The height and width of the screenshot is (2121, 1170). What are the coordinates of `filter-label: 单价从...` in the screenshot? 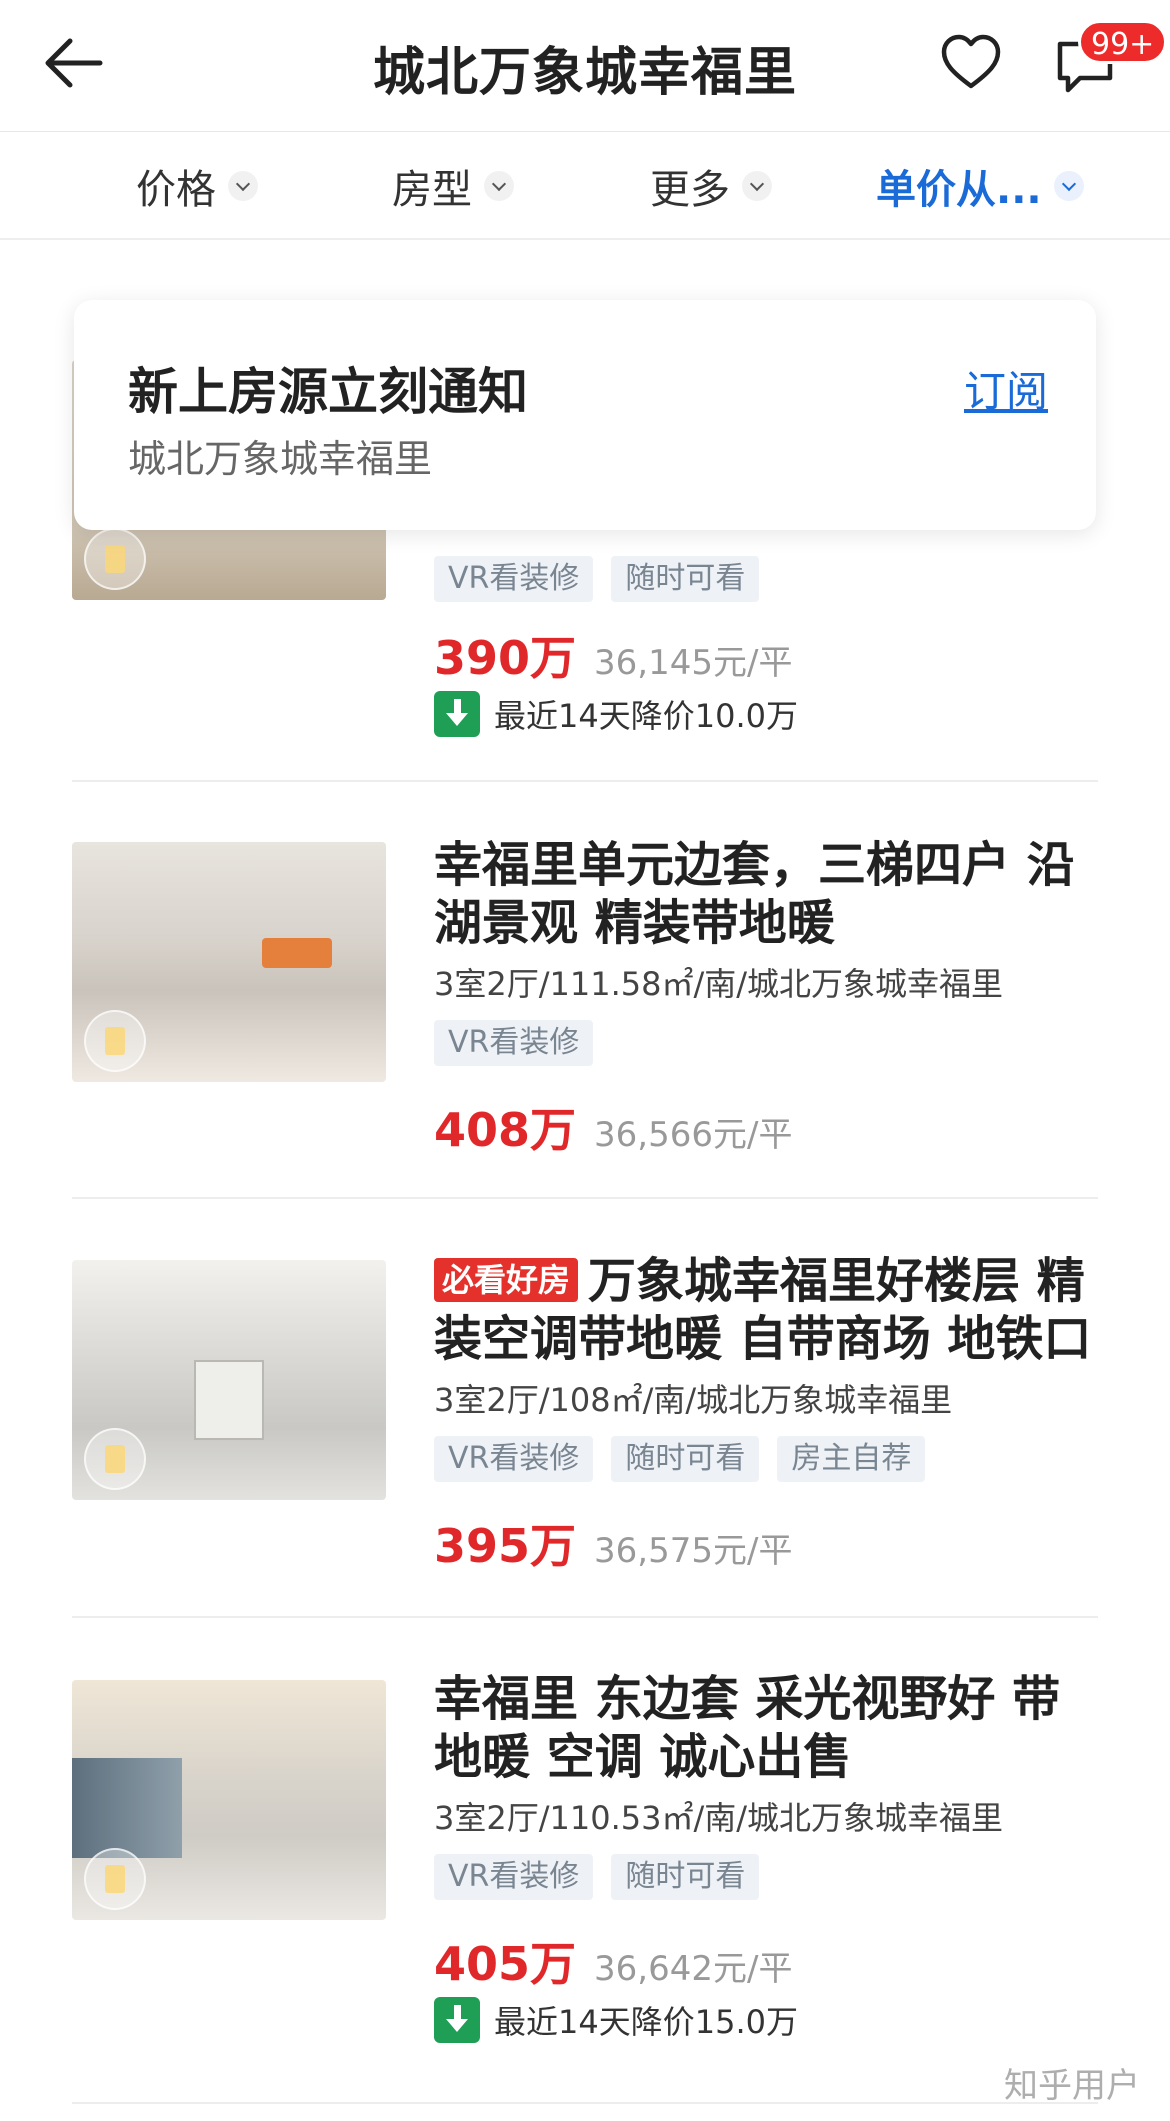 It's located at (959, 190).